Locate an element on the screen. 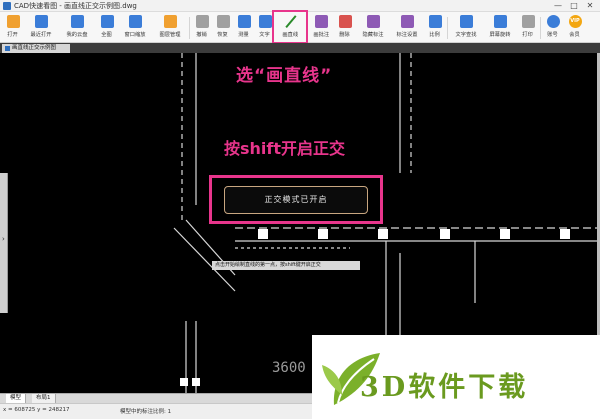 This screenshot has height=419, width=600. text-search-icon is located at coordinates (466, 21).